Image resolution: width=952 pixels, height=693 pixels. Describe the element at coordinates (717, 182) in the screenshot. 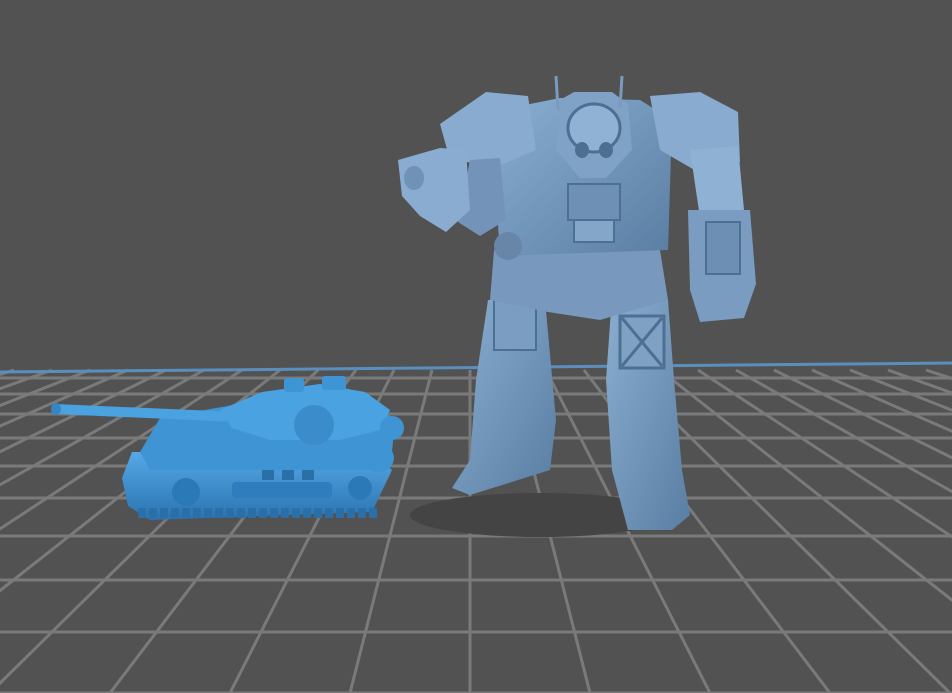

I see `mech-right-upper-arm` at that location.